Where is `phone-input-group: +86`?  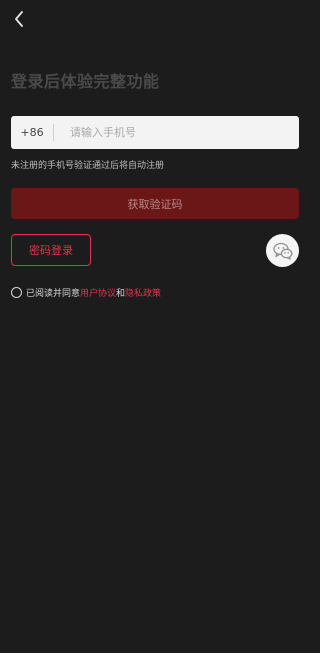
phone-input-group: +86 is located at coordinates (155, 132).